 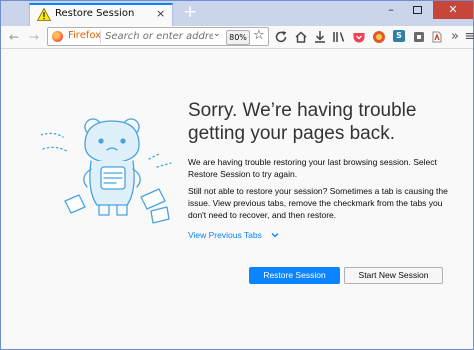 What do you see at coordinates (391, 10) in the screenshot?
I see `minimize-button: –` at bounding box center [391, 10].